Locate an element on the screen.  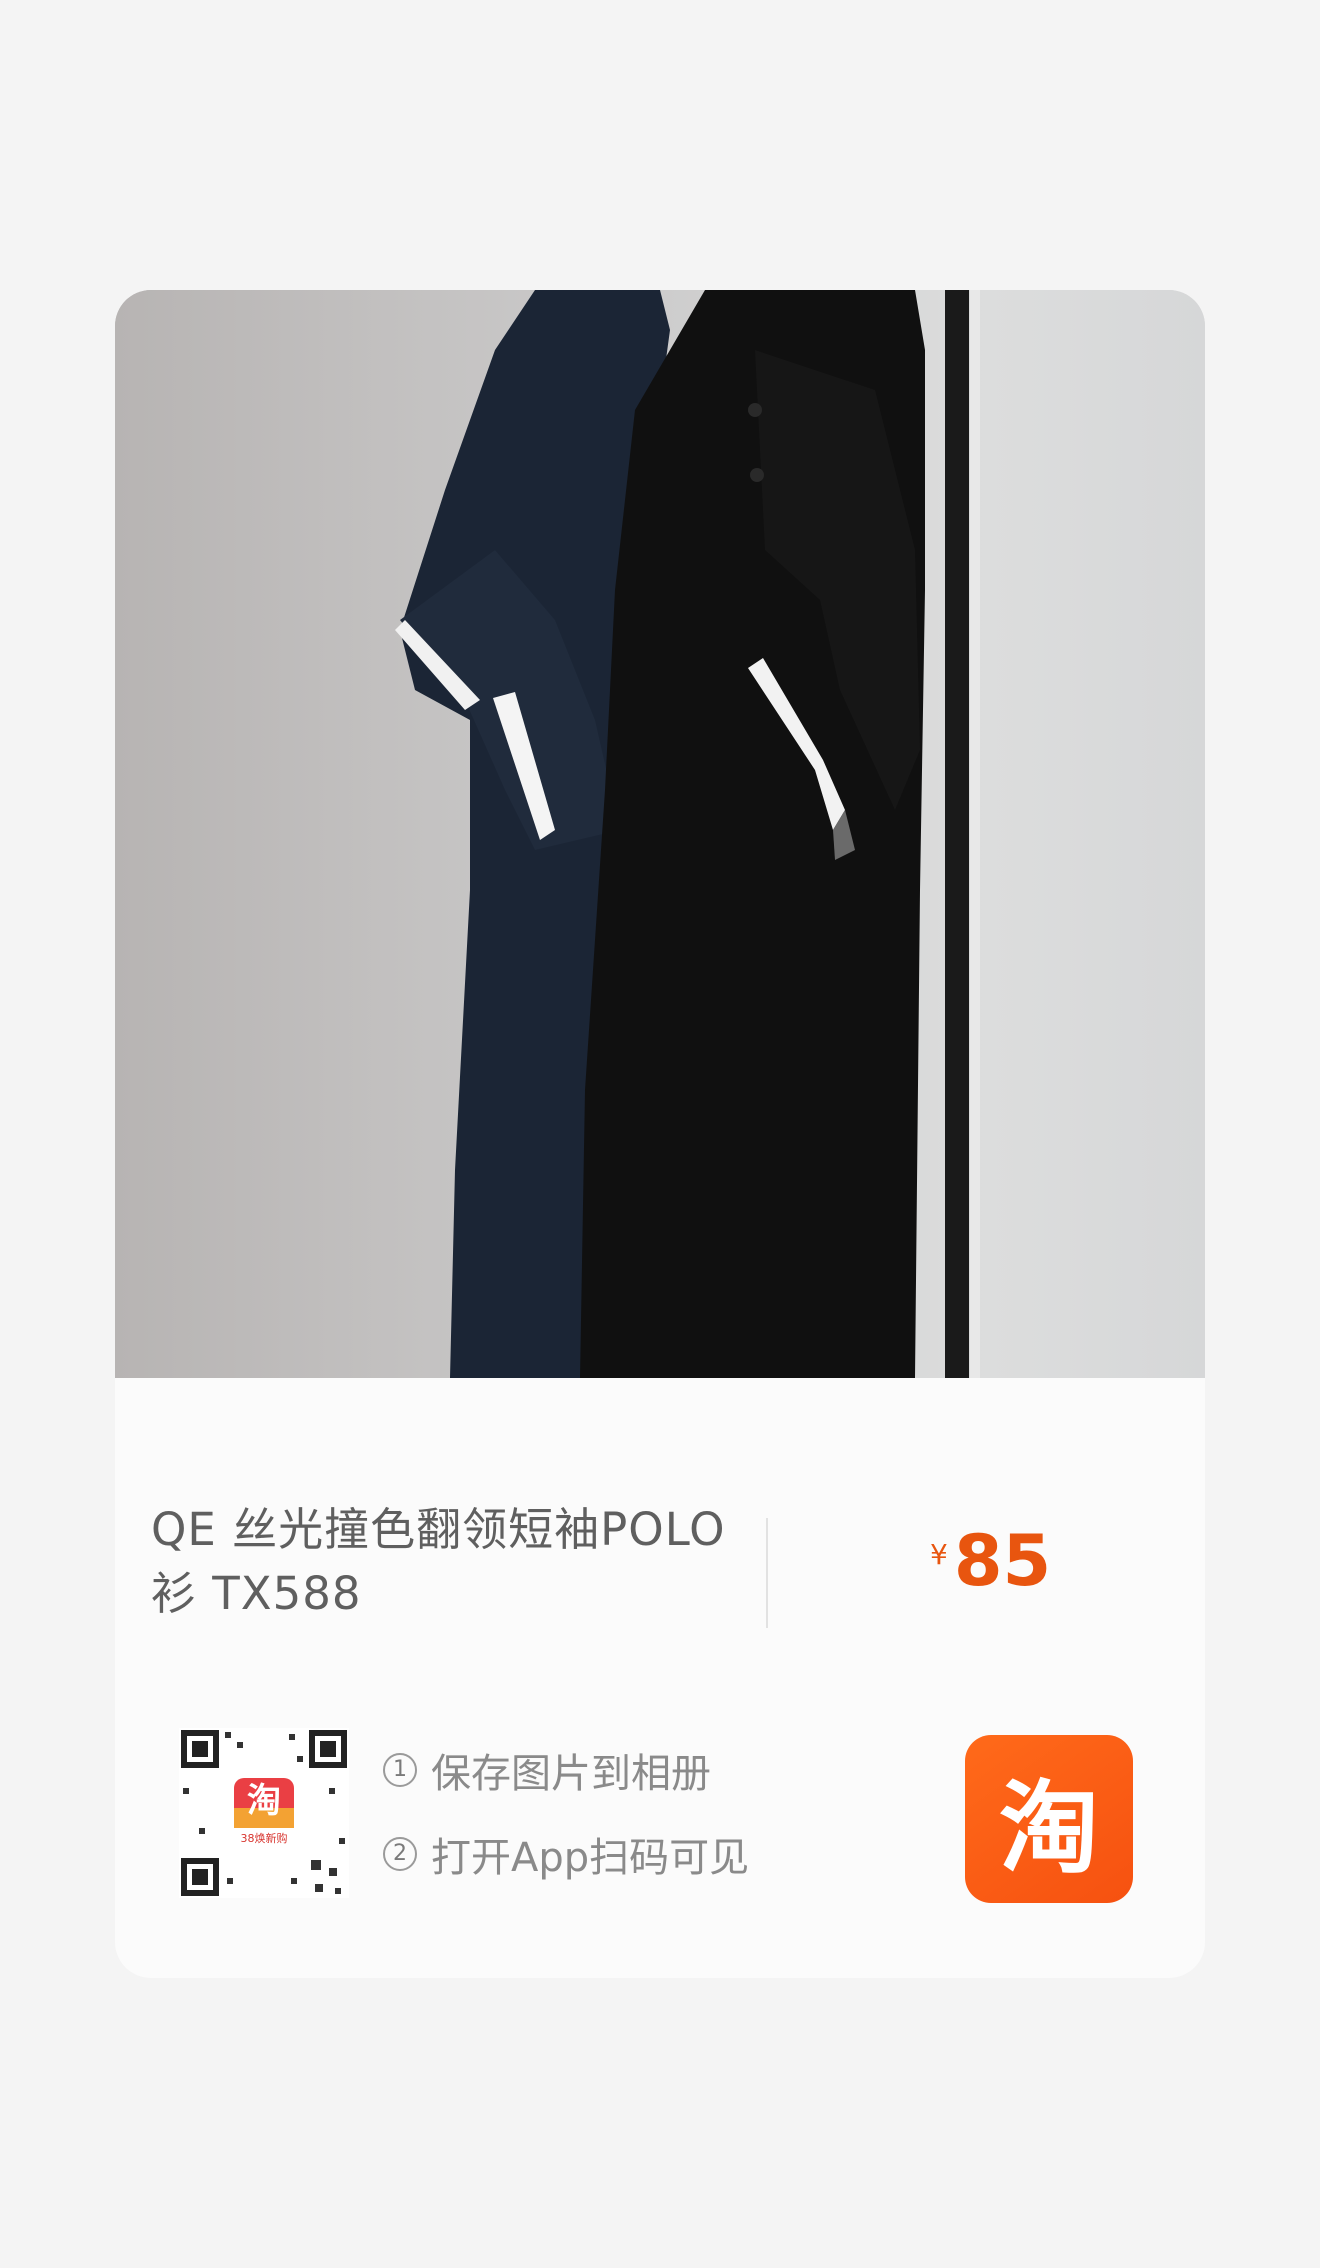
qr-badge-text: 淘 is located at coordinates (264, 1801).